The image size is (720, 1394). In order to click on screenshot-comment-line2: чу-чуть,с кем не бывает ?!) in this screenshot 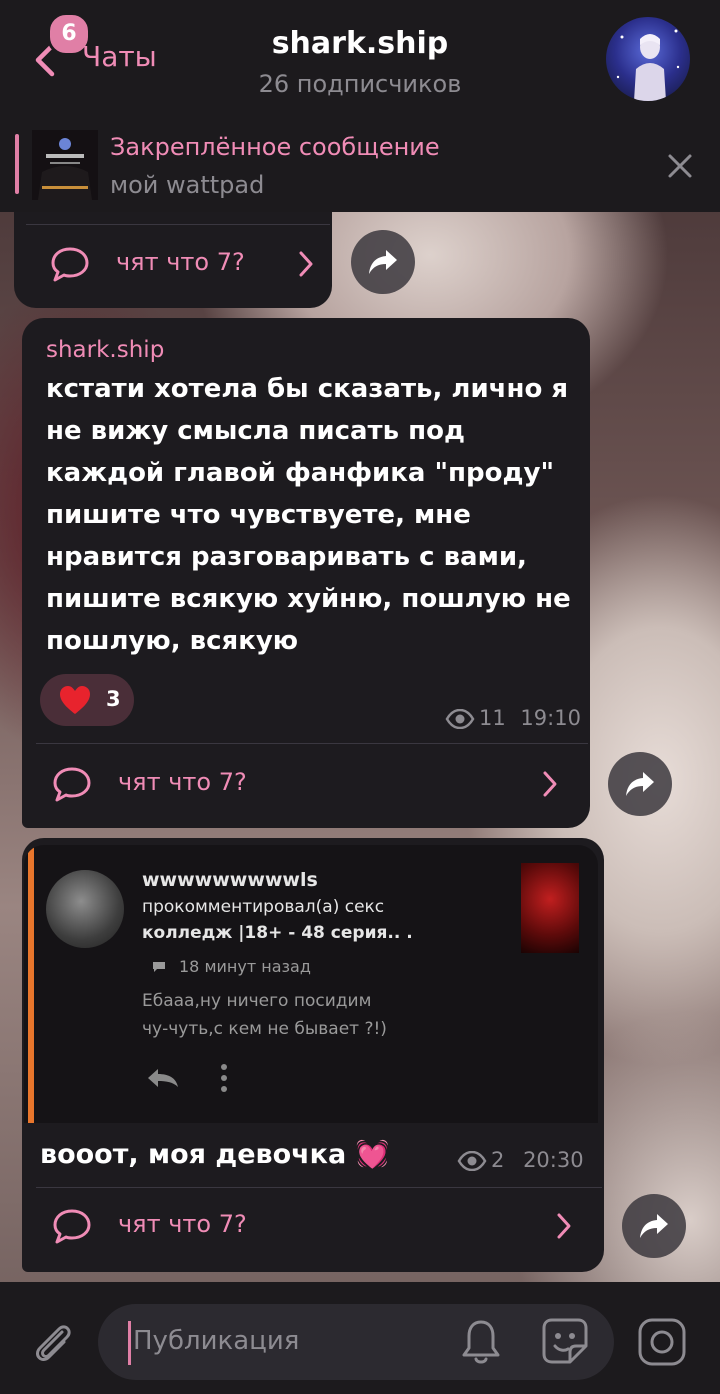, I will do `click(264, 1029)`.